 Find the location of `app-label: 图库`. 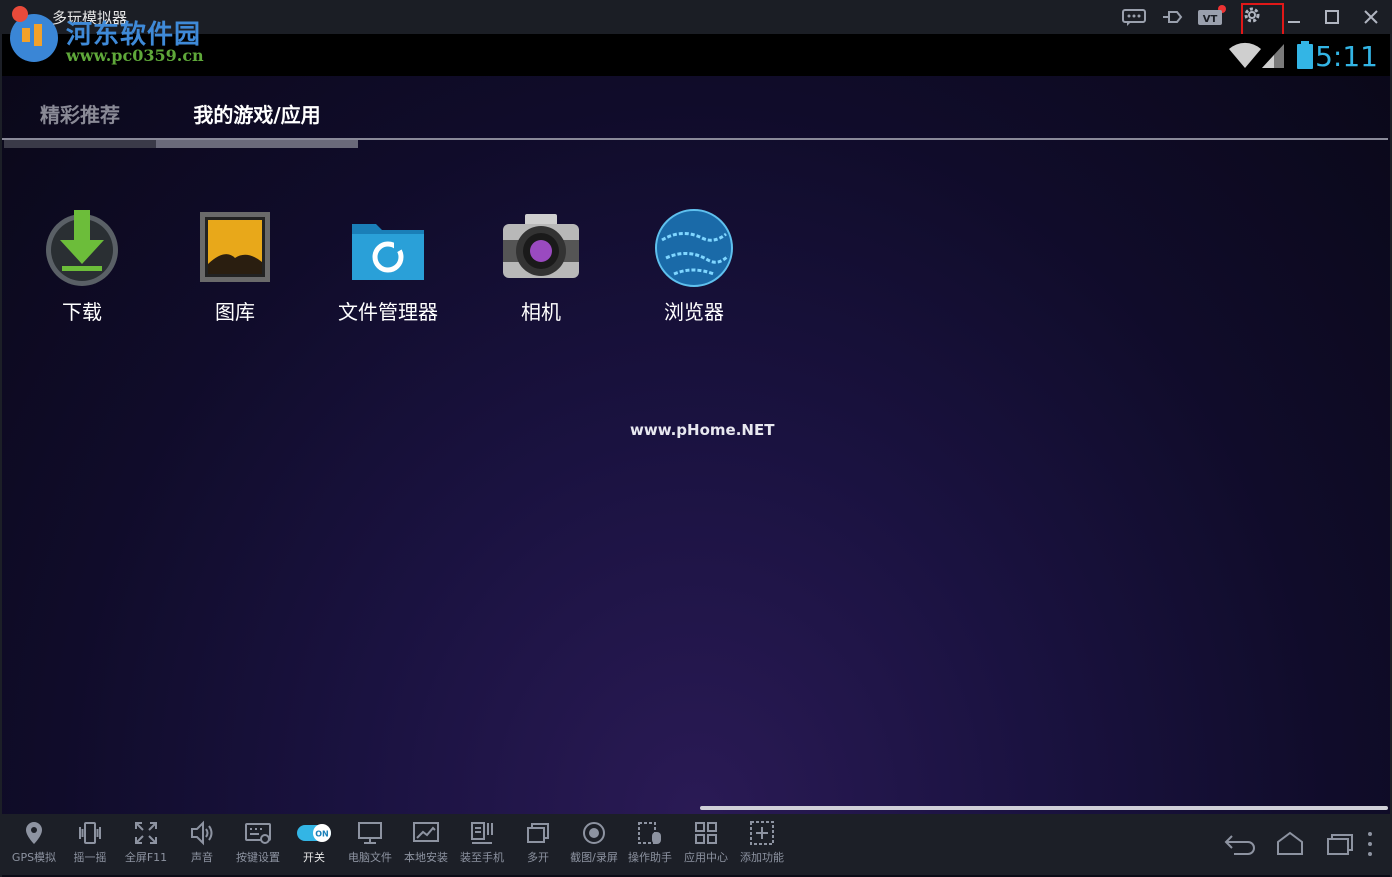

app-label: 图库 is located at coordinates (235, 312).